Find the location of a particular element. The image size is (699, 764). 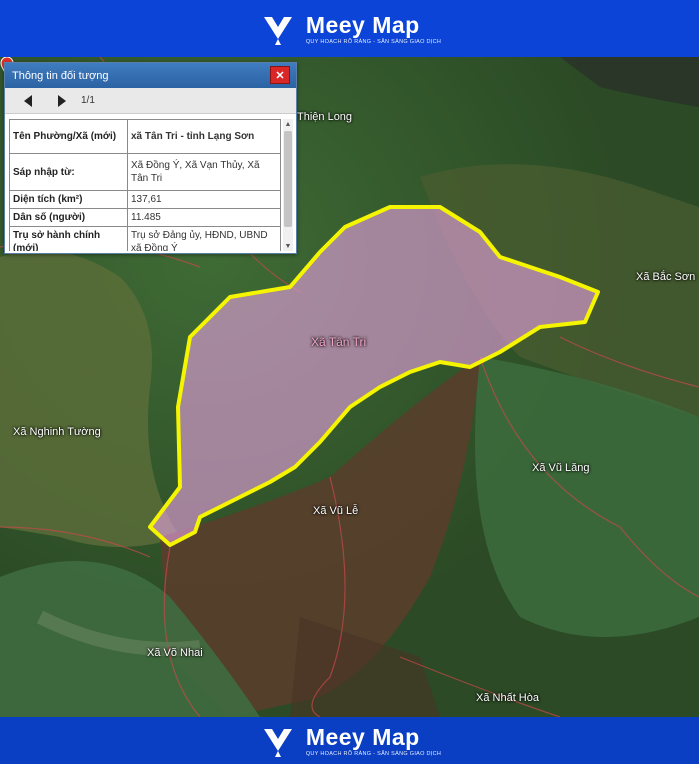

scroll-up-icon: ▲ is located at coordinates (288, 124).